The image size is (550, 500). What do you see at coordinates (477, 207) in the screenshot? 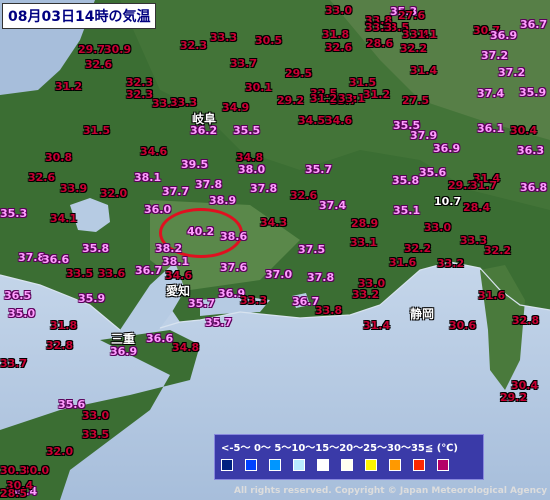
I see `temperature-reading: 28.4` at bounding box center [477, 207].